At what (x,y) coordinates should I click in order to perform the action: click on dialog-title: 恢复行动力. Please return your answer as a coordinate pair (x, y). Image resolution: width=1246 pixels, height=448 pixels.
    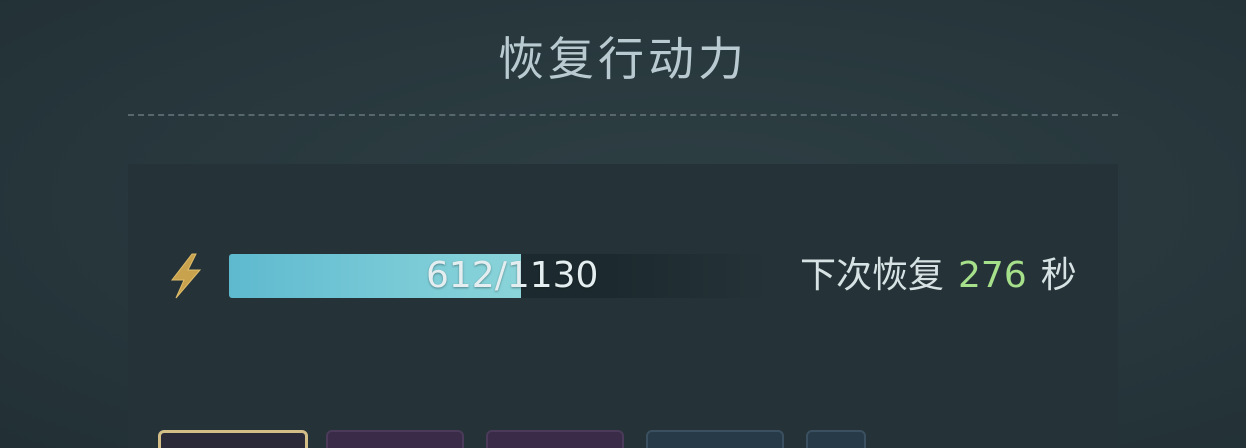
    Looking at the image, I should click on (623, 59).